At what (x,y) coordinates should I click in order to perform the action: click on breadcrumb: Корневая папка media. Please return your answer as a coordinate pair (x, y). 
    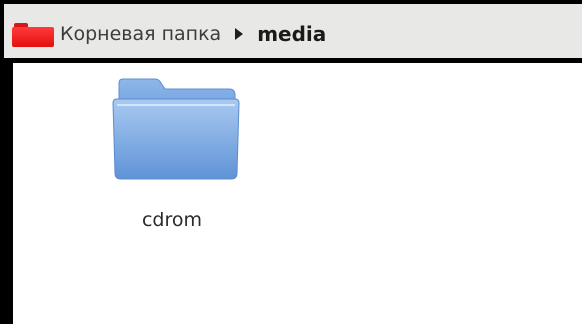
    Looking at the image, I should click on (165, 34).